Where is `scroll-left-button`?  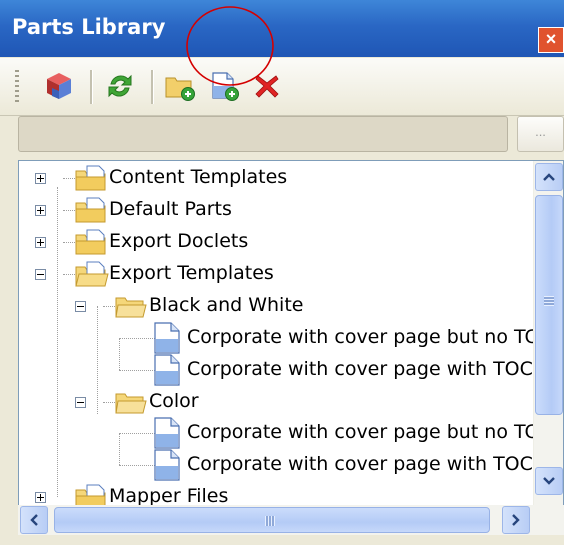
scroll-left-button is located at coordinates (34, 520).